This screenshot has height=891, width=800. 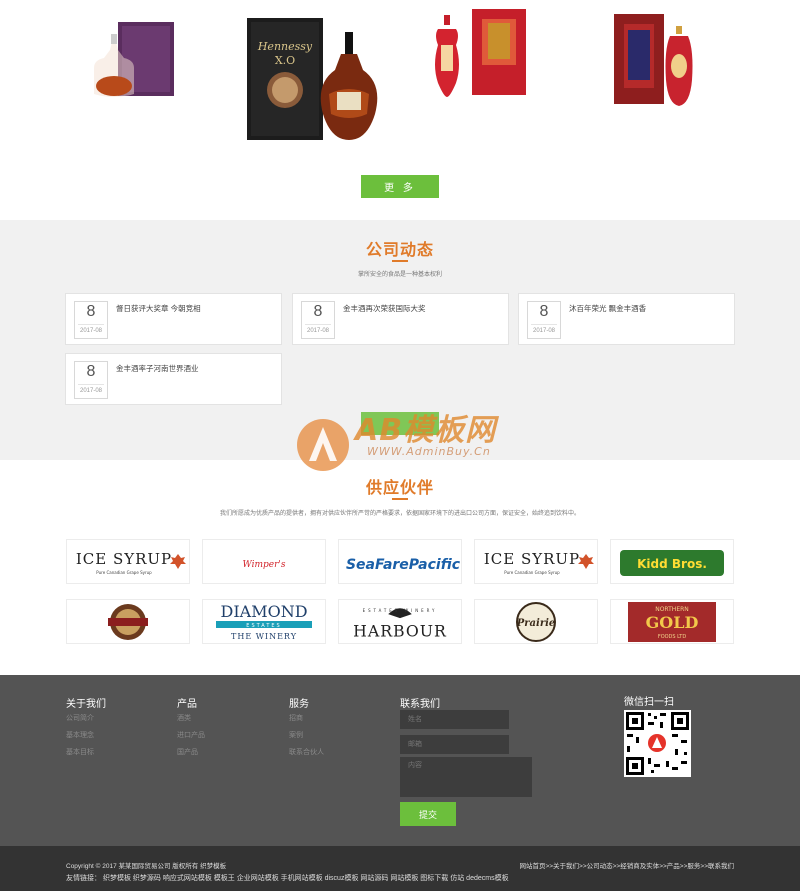 What do you see at coordinates (124, 572) in the screenshot?
I see `ice-syrup-sub: Pure Canadian Grape Syrup` at bounding box center [124, 572].